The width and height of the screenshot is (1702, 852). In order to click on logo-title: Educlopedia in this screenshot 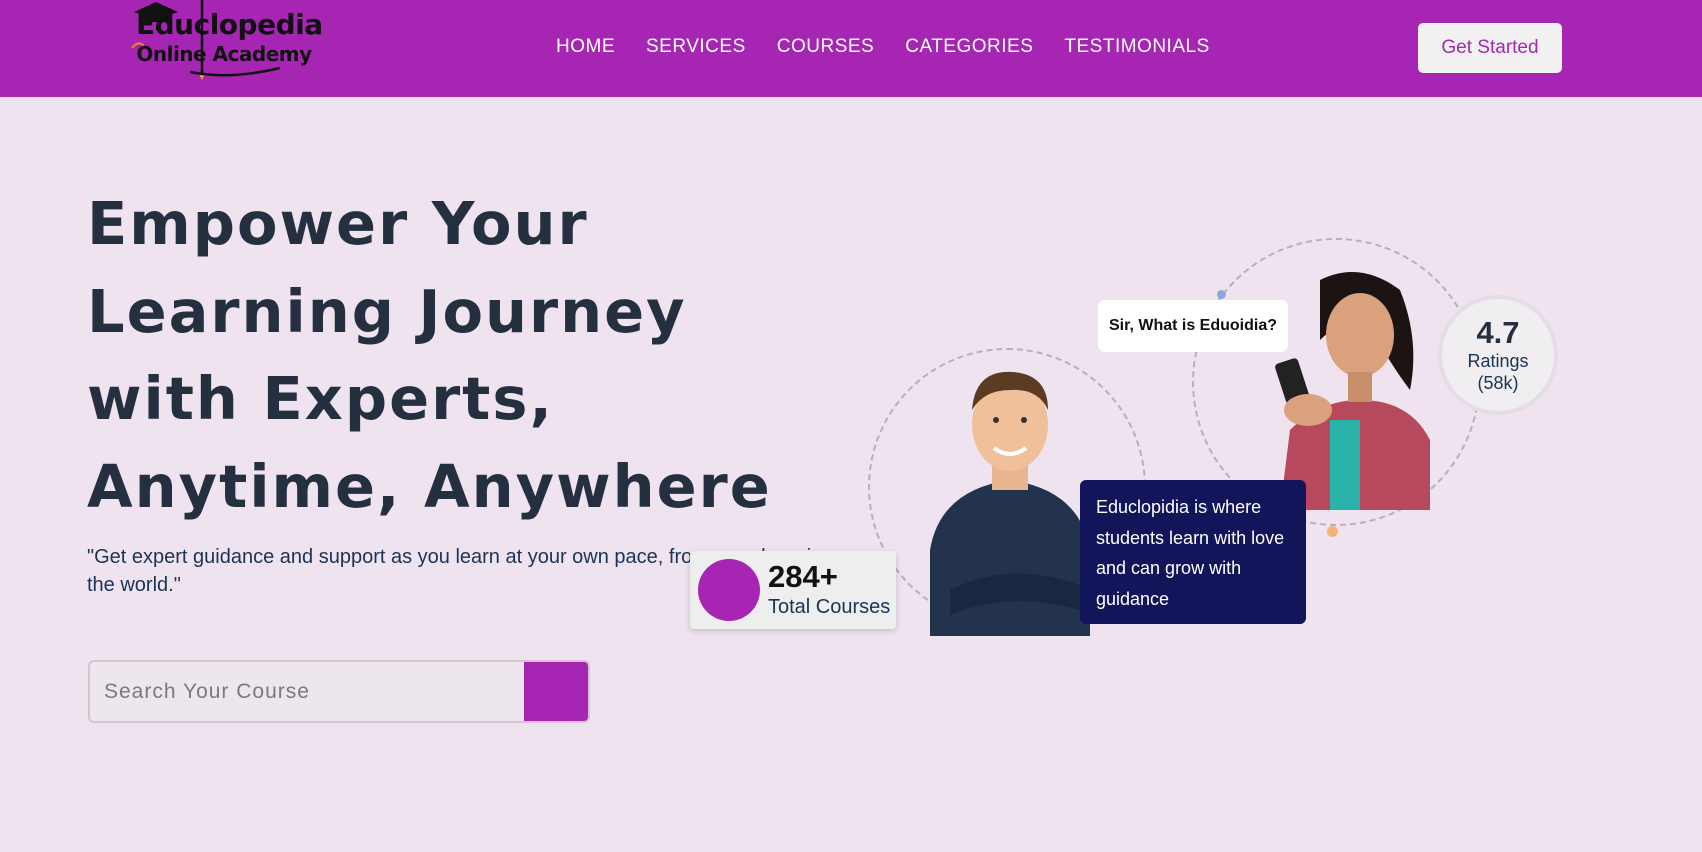, I will do `click(229, 24)`.